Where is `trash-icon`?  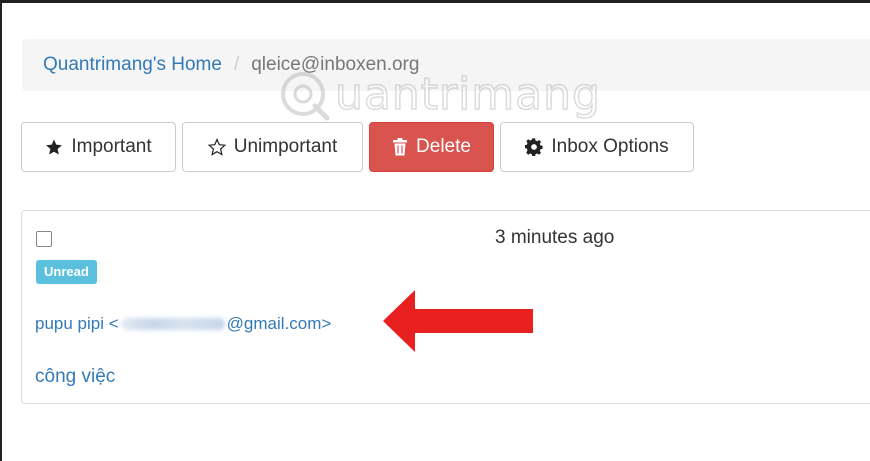
trash-icon is located at coordinates (400, 147).